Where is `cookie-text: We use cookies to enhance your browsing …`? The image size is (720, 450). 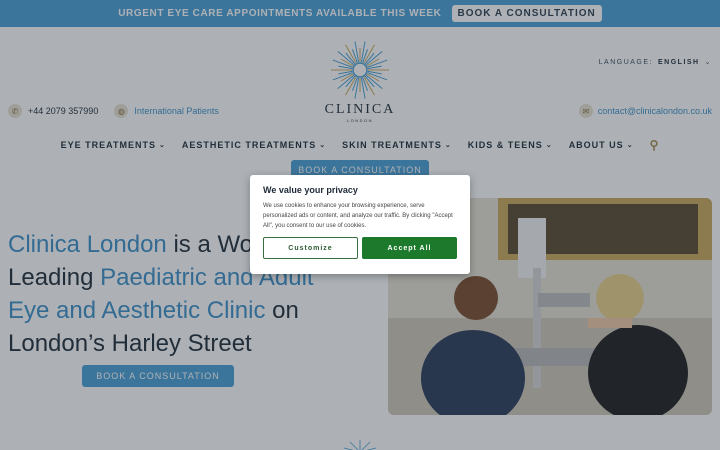 cookie-text: We use cookies to enhance your browsing … is located at coordinates (358, 216).